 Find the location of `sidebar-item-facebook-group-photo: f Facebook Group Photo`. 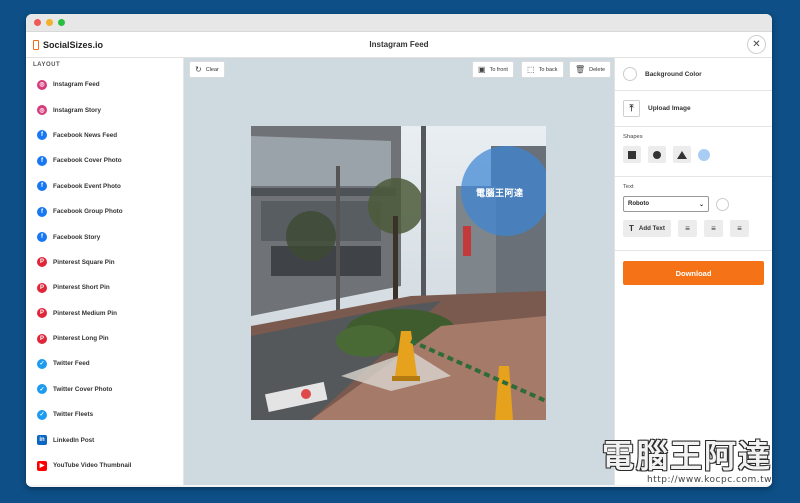

sidebar-item-facebook-group-photo: f Facebook Group Photo is located at coordinates (104, 211).